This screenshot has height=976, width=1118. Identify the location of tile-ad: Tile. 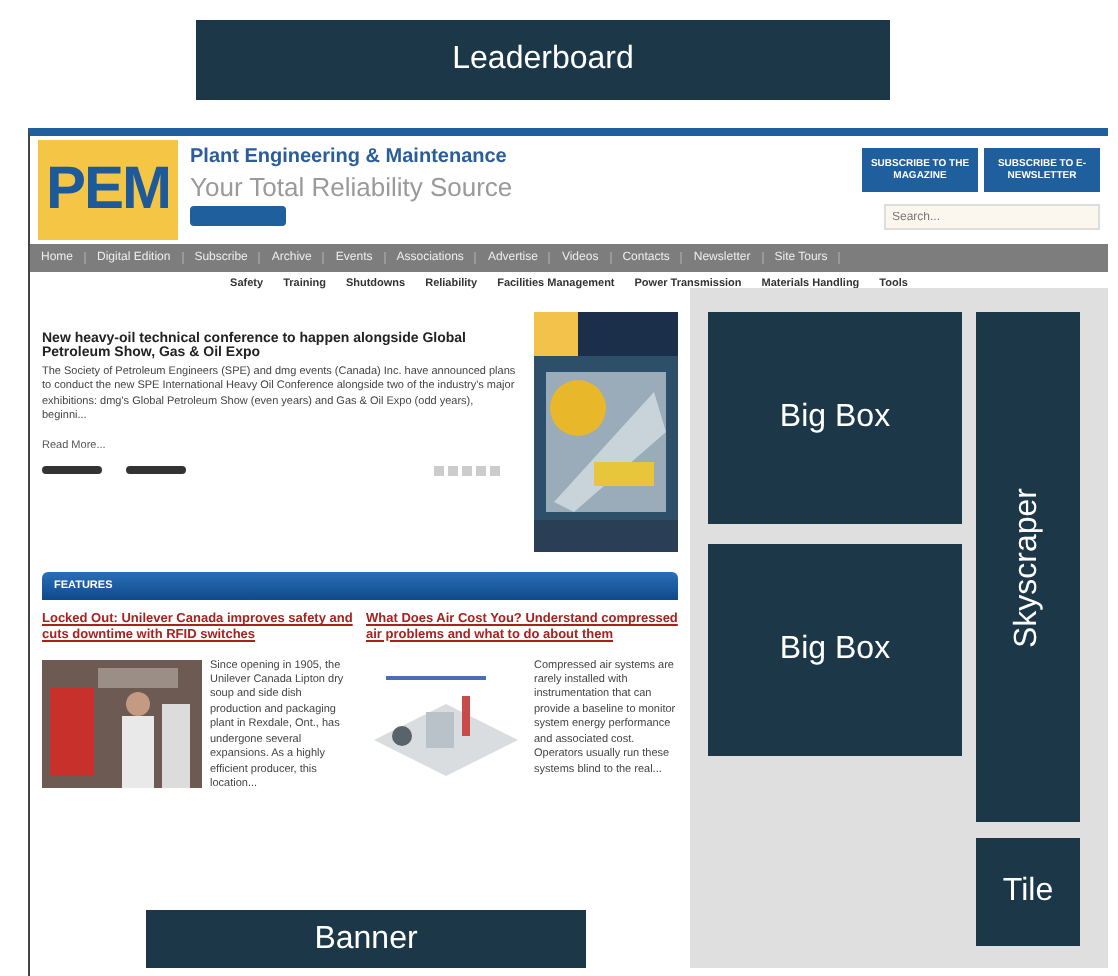
(1028, 892).